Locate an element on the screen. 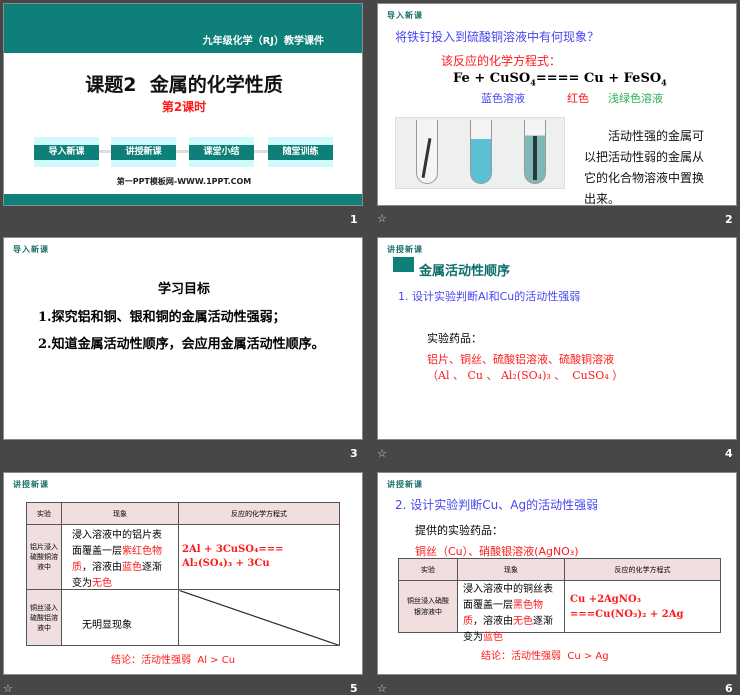 The width and height of the screenshot is (740, 695). text-line: 以把活动性弱的金属从 is located at coordinates (644, 157).